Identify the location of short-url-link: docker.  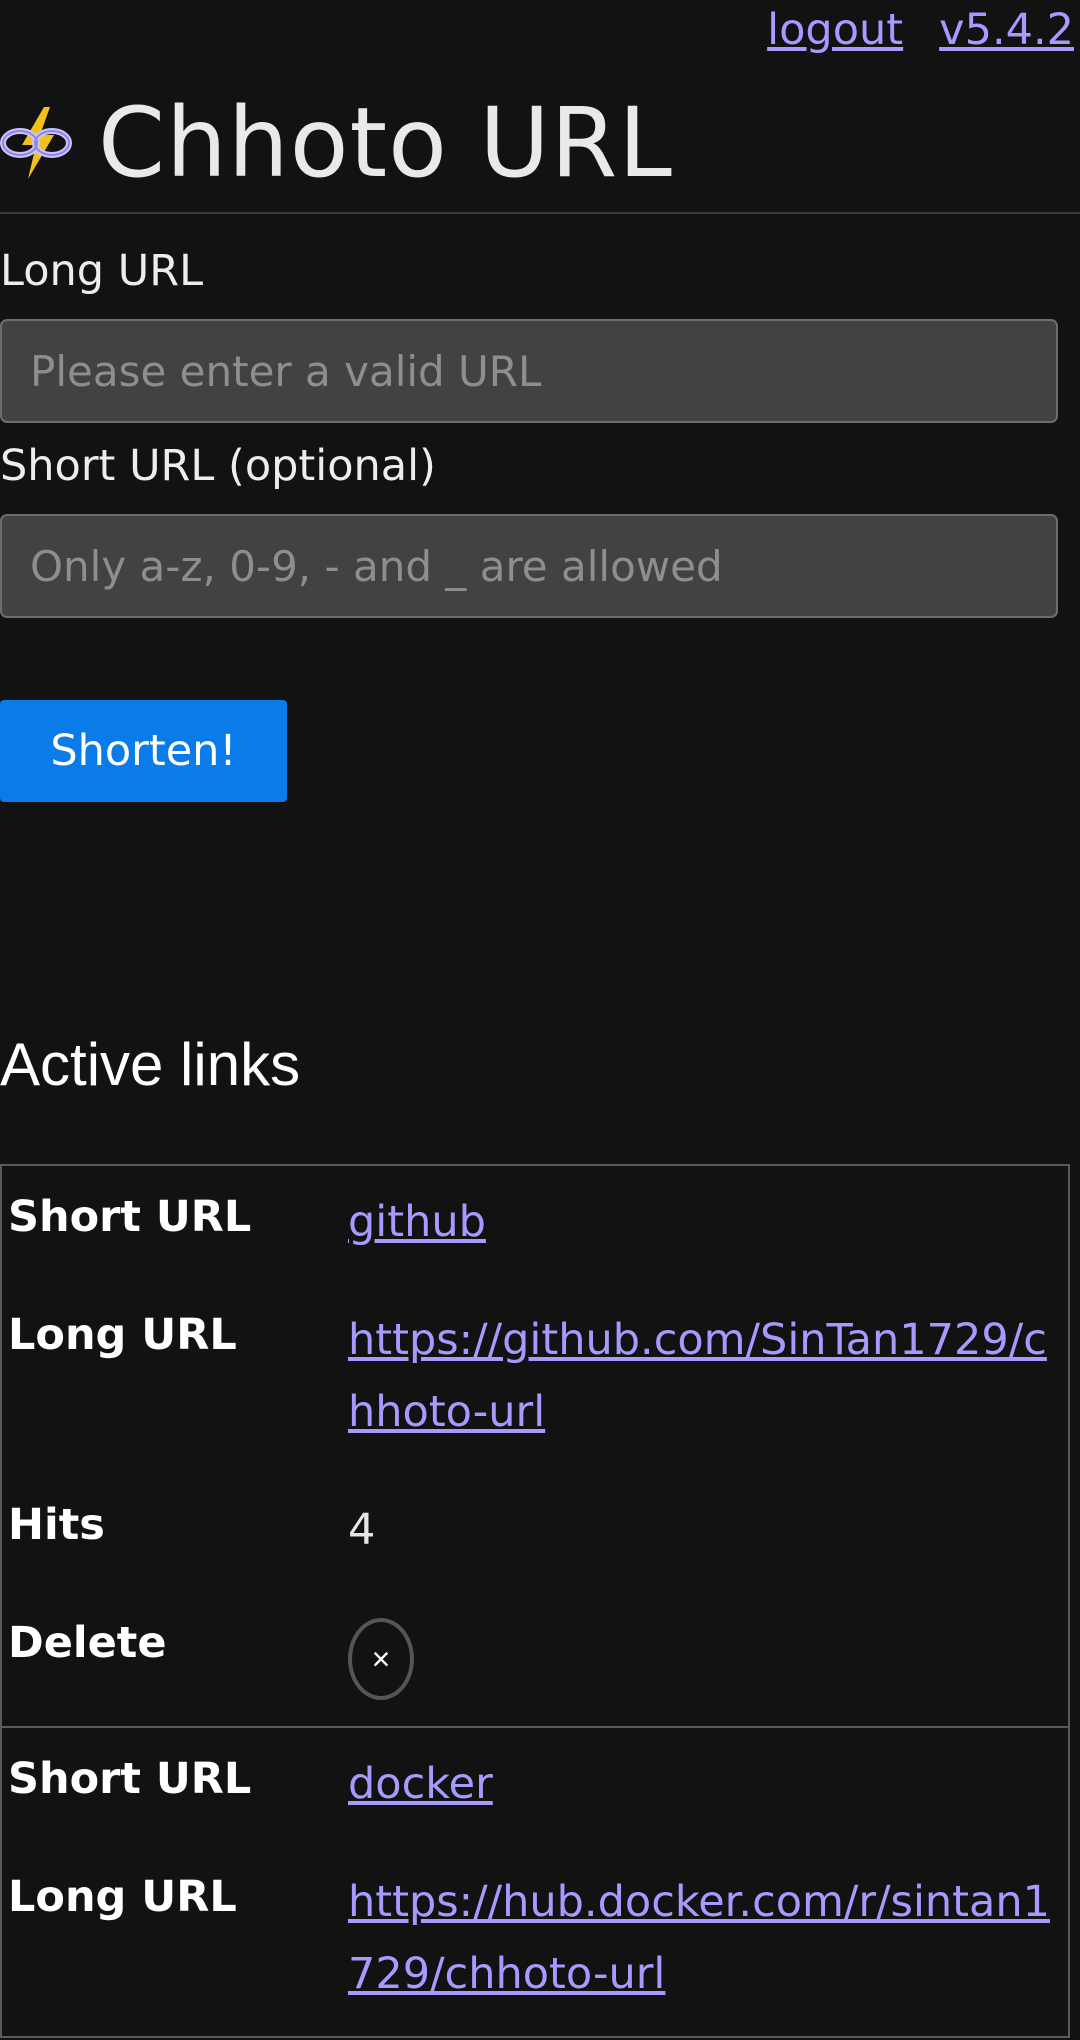
(420, 1784).